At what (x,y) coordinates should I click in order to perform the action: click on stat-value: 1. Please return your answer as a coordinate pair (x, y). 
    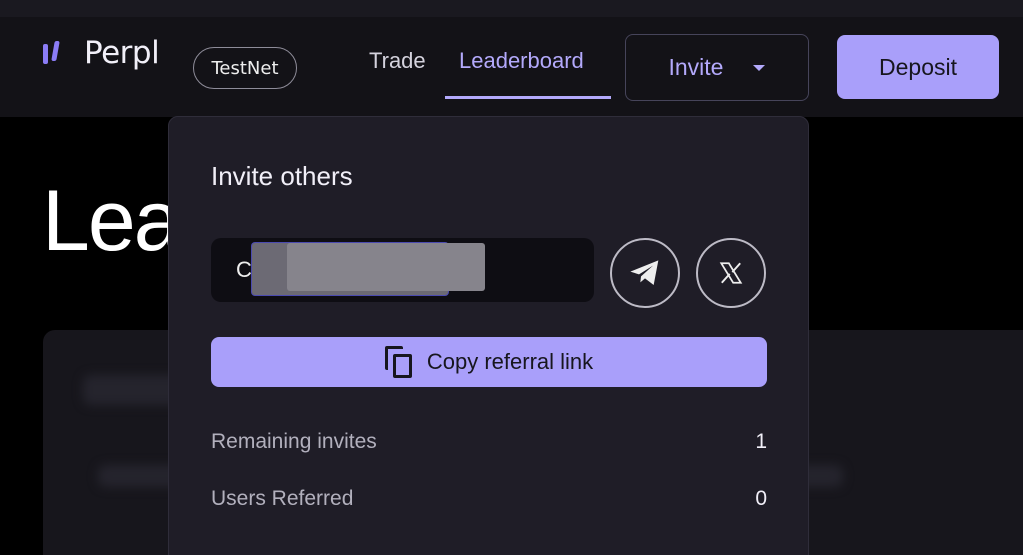
    Looking at the image, I should click on (761, 441).